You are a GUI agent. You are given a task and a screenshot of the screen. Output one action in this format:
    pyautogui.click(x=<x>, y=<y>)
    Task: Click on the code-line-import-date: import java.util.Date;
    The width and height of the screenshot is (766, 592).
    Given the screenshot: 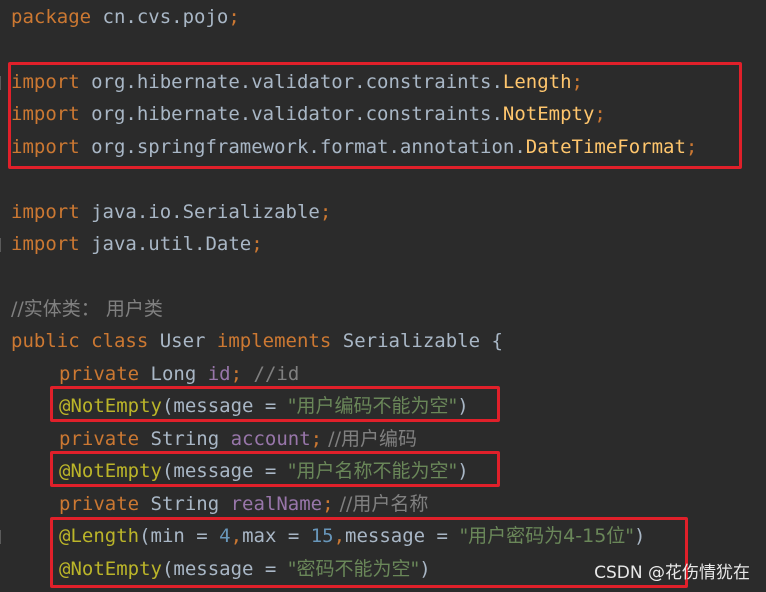 What is the action you would take?
    pyautogui.click(x=137, y=244)
    